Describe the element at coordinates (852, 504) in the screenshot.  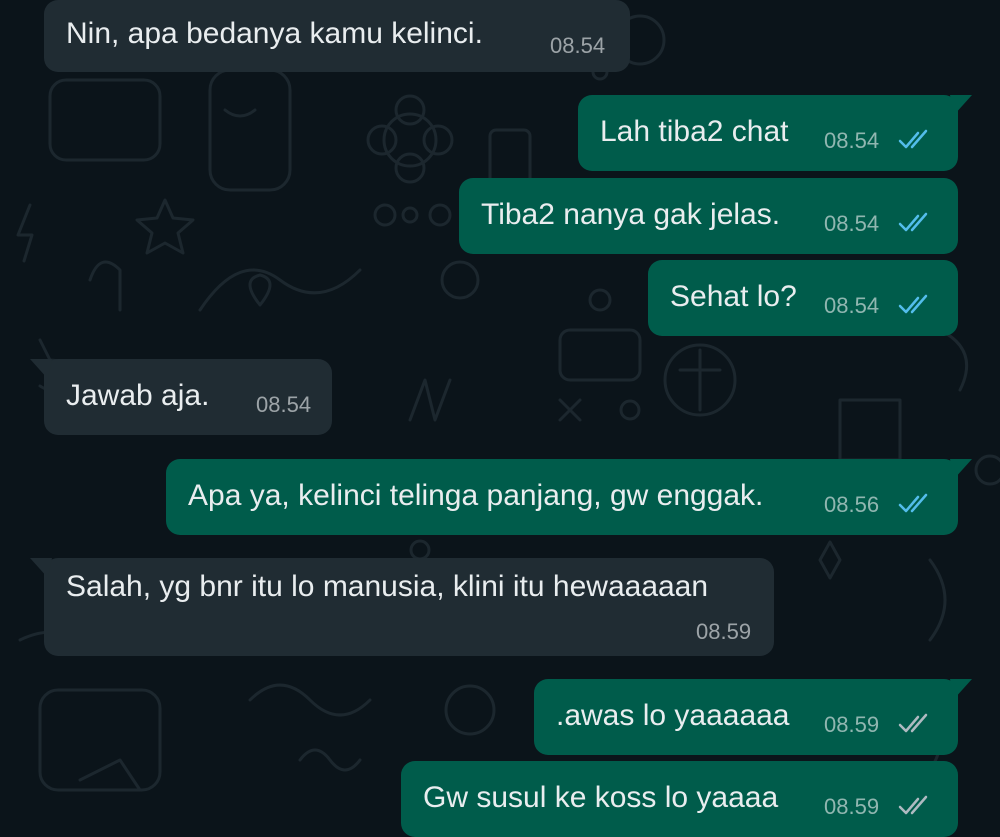
I see `message-time: 08.56` at that location.